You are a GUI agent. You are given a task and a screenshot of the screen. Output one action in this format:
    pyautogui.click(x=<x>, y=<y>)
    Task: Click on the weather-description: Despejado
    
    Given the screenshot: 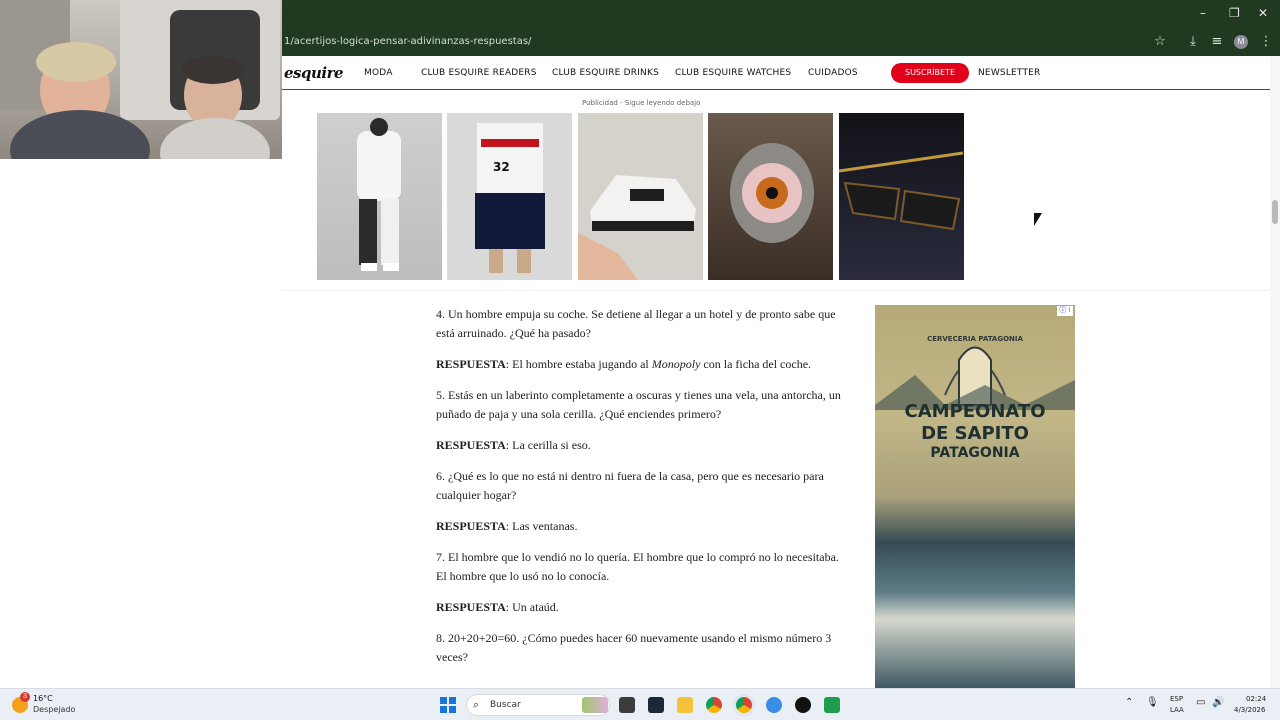 What is the action you would take?
    pyautogui.click(x=54, y=709)
    